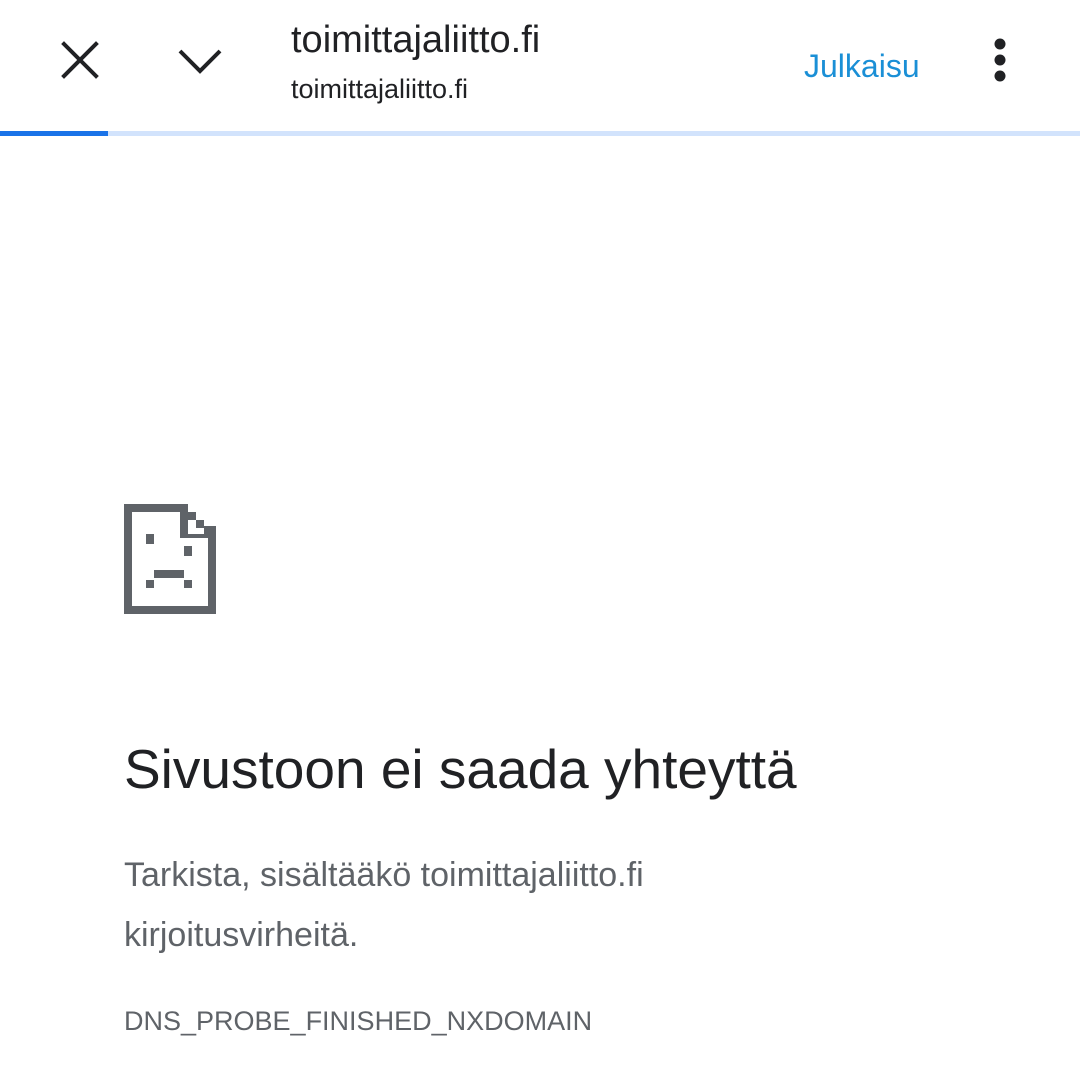 The width and height of the screenshot is (1080, 1070). I want to click on close-icon, so click(80, 60).